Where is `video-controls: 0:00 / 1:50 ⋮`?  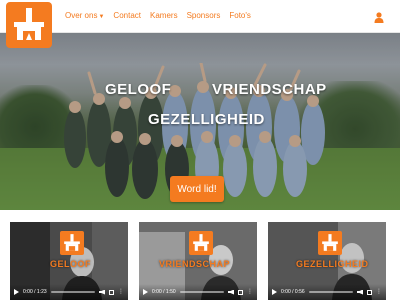
video-controls: 0:00 / 1:50 ⋮ is located at coordinates (198, 292).